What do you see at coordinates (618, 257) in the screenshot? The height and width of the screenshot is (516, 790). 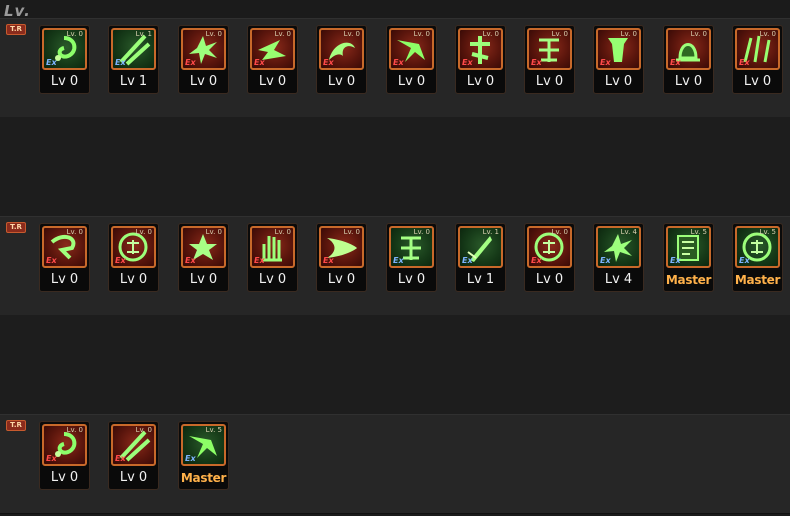 I see `skill-slot: Lv. 4 Ex Lv 4` at bounding box center [618, 257].